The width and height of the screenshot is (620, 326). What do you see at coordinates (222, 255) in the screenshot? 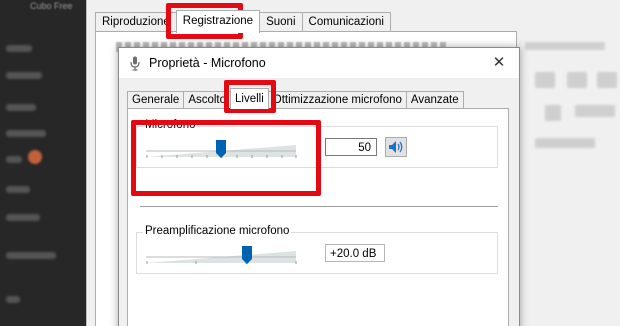
I see `boost-slider-track` at bounding box center [222, 255].